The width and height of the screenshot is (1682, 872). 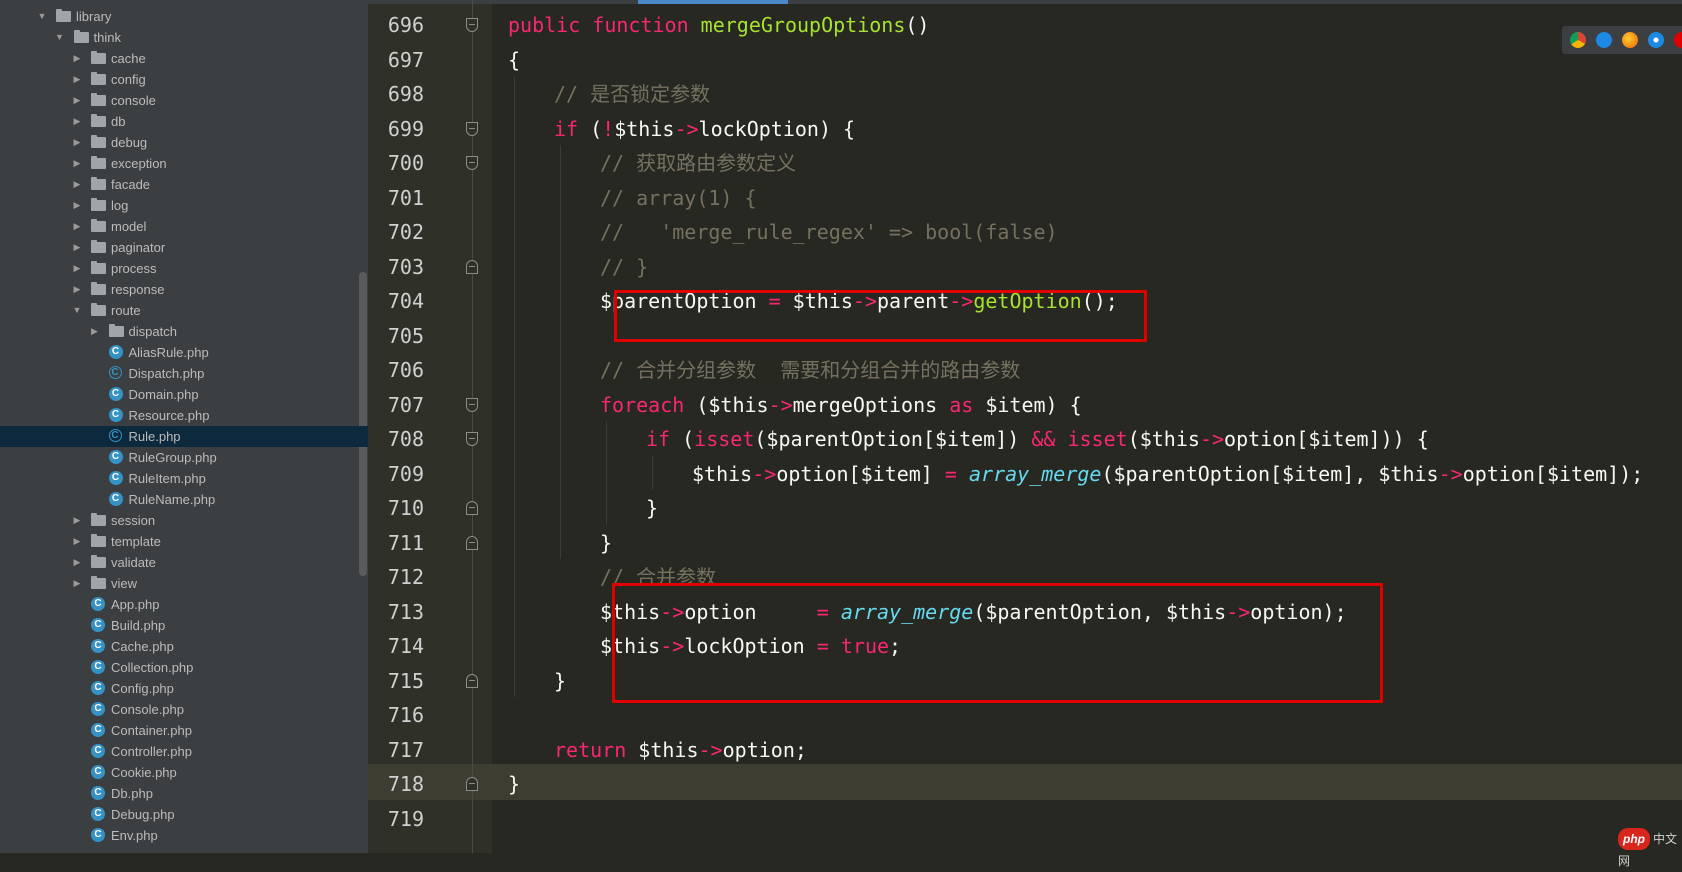 What do you see at coordinates (184, 226) in the screenshot?
I see `tree-folder: ▶ model` at bounding box center [184, 226].